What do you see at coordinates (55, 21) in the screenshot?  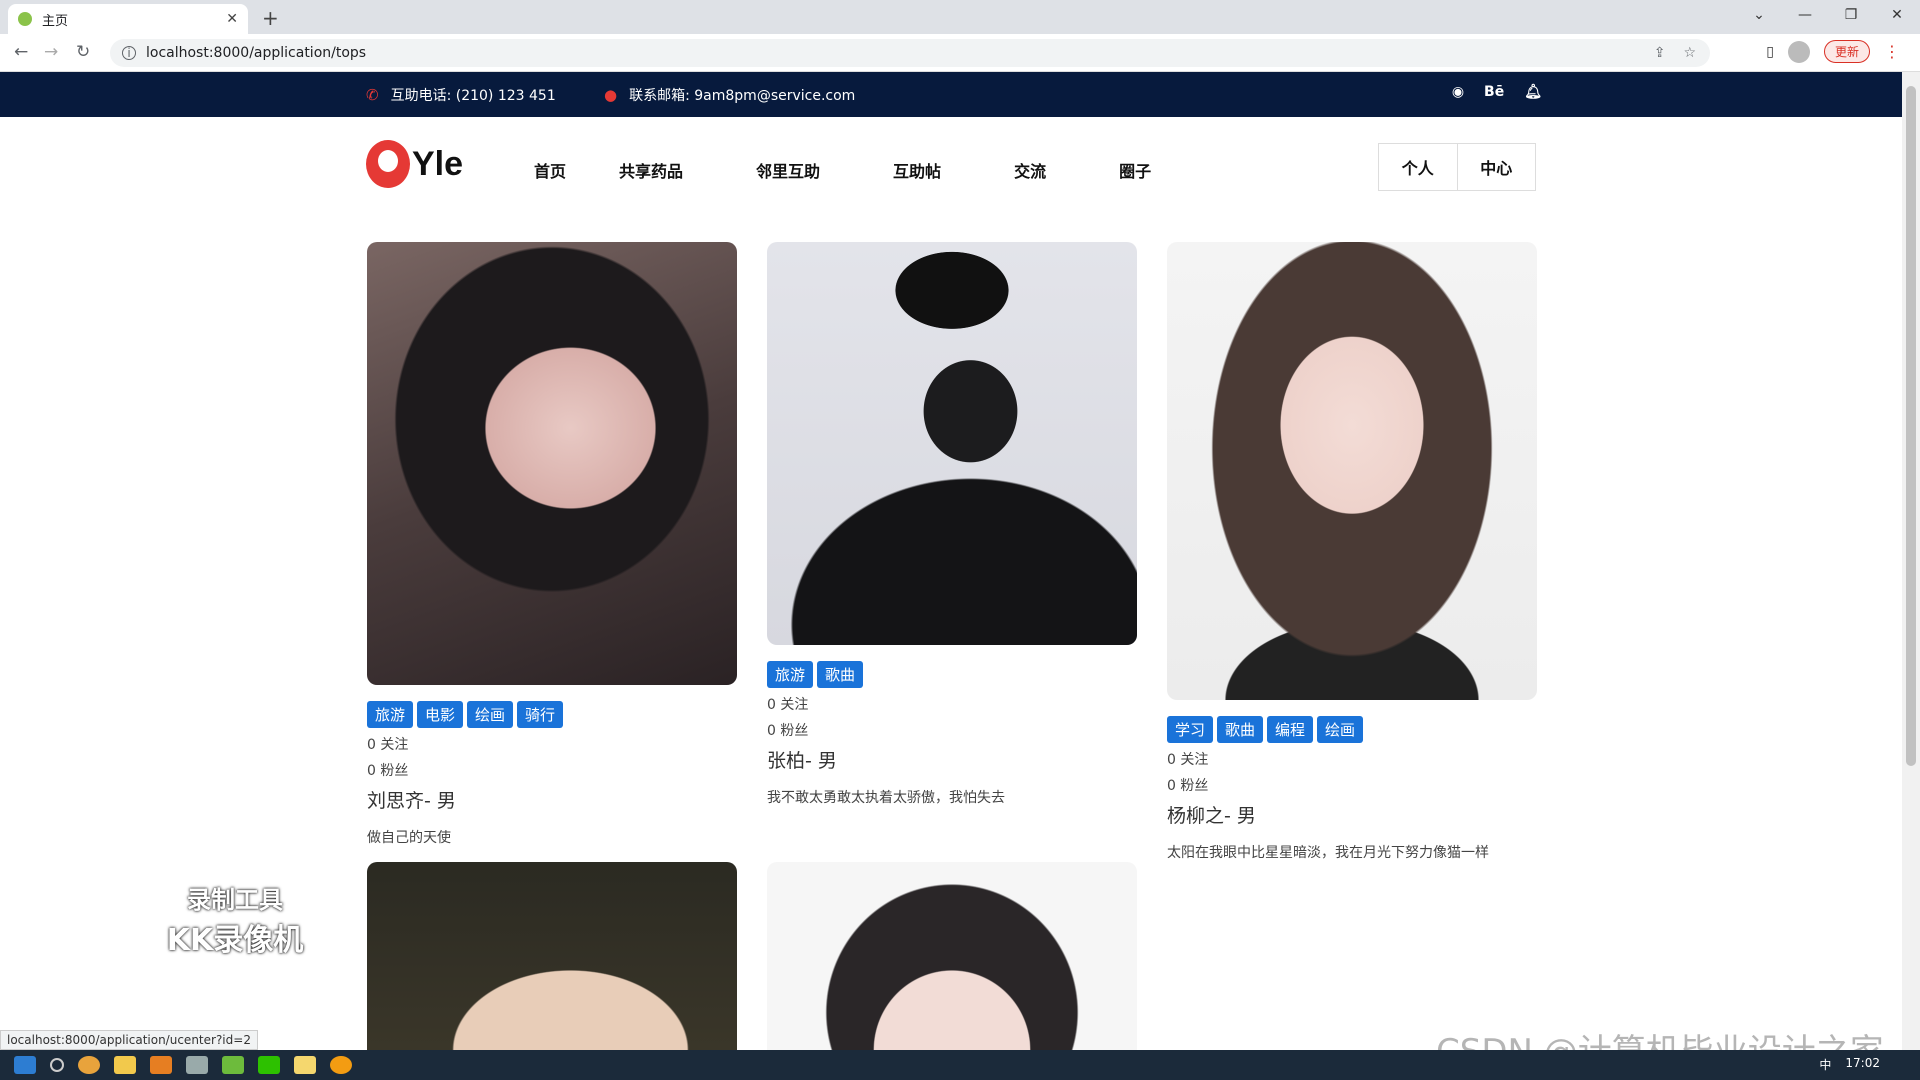 I see `tab-title: 主页` at bounding box center [55, 21].